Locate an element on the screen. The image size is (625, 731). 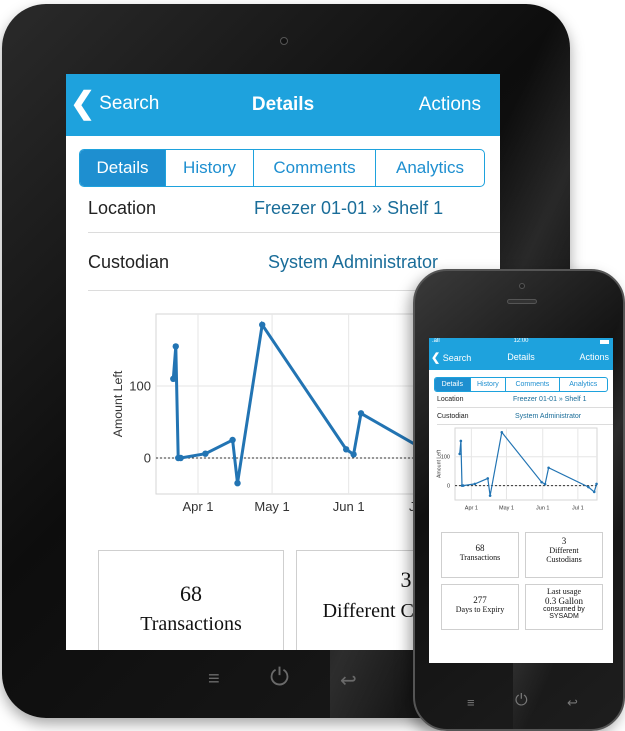
phone-expiry-count: 277 is located at coordinates (480, 600).